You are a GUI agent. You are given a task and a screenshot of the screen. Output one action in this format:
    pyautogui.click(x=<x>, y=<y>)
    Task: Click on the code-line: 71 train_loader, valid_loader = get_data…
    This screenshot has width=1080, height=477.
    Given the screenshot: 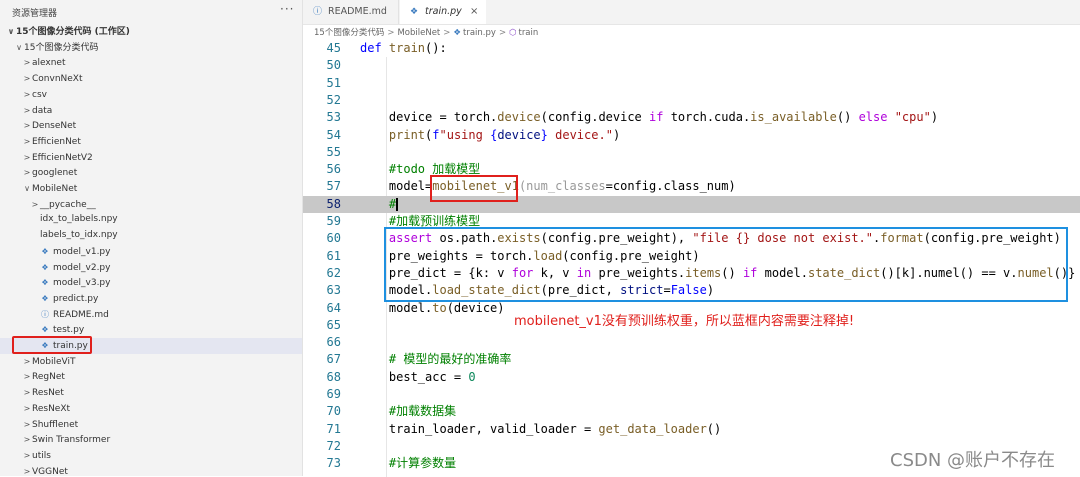 What is the action you would take?
    pyautogui.click(x=691, y=429)
    